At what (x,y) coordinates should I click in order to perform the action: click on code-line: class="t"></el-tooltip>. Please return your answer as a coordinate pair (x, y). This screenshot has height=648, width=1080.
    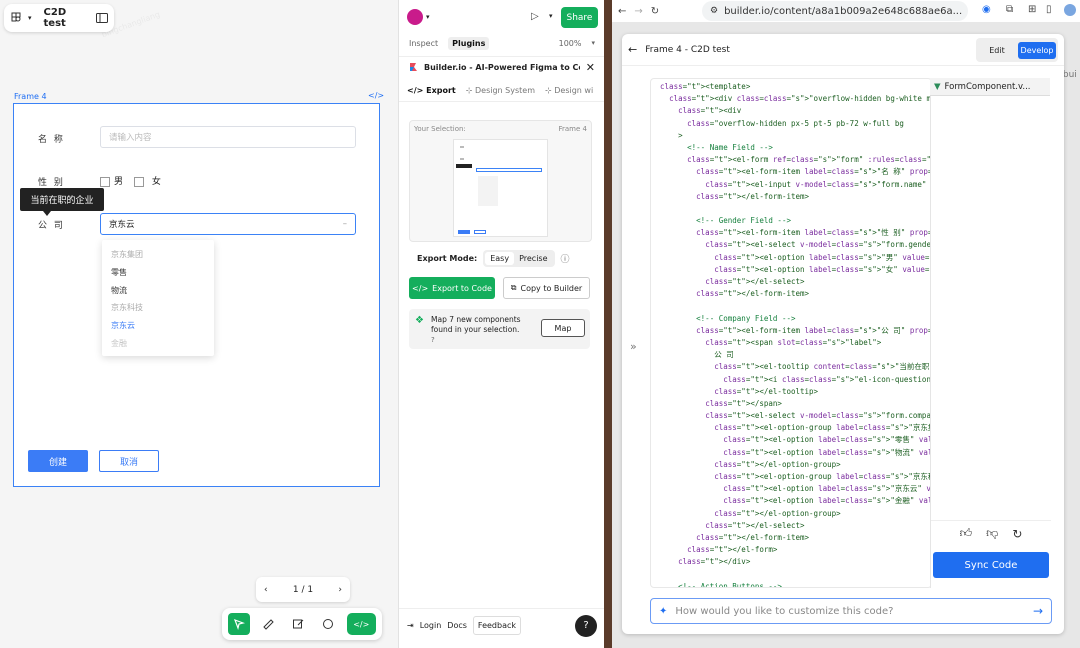
    Looking at the image, I should click on (766, 391).